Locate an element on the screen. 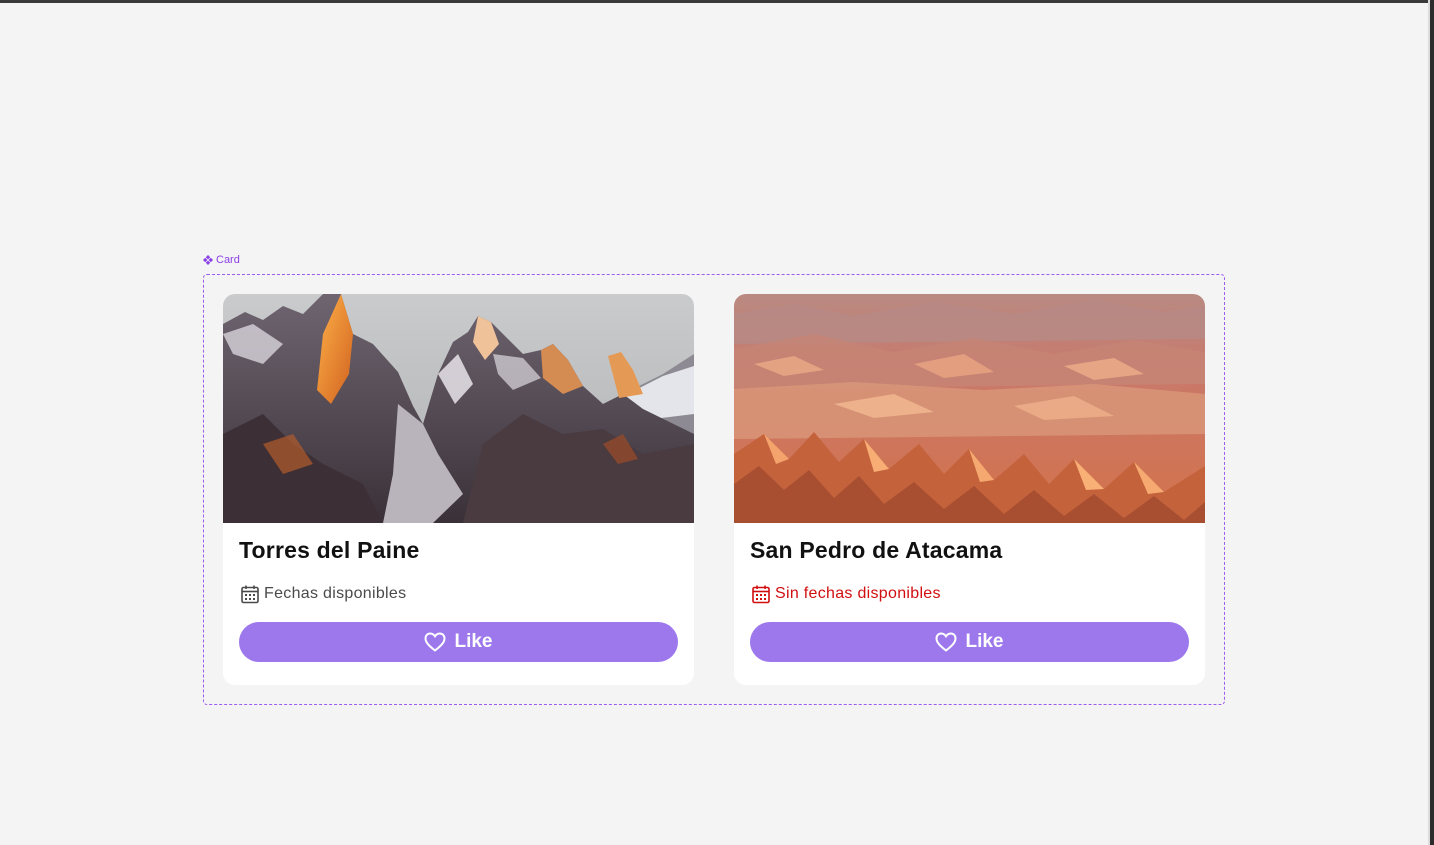  desert-valley-sunset-photo is located at coordinates (969, 408).